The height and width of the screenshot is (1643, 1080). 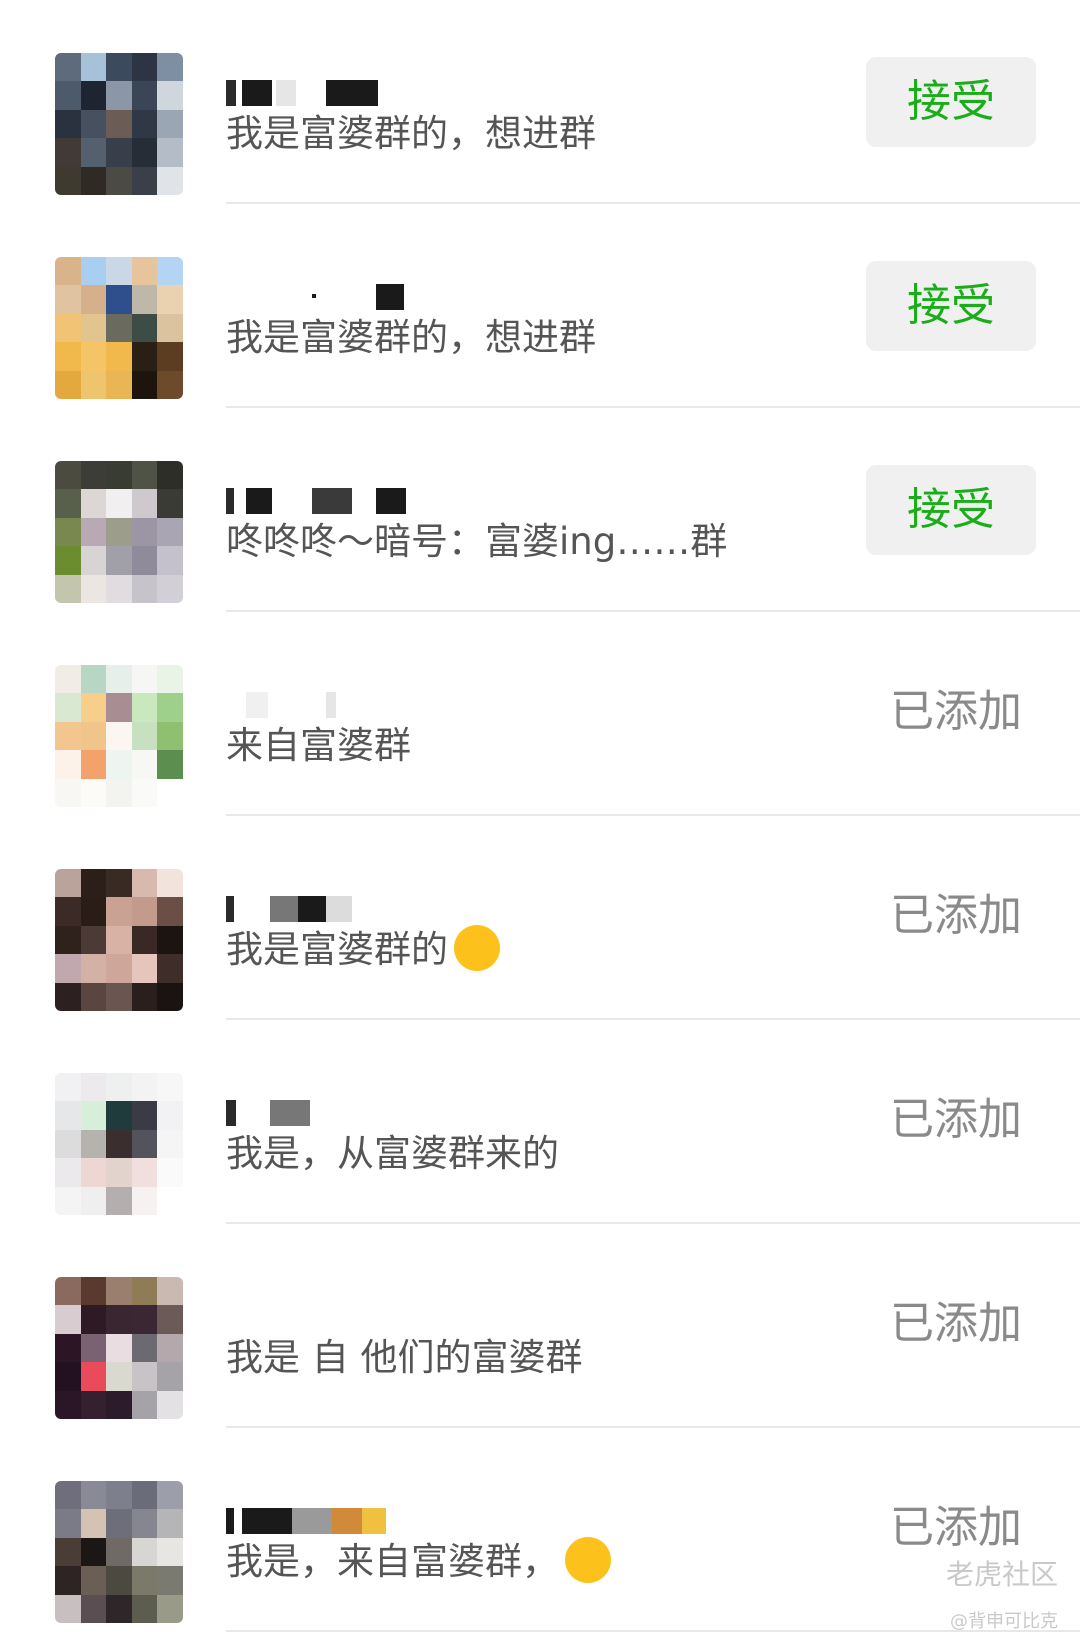 I want to click on friend-request-row: 我是，来自富婆群， 已添加, so click(x=540, y=1530).